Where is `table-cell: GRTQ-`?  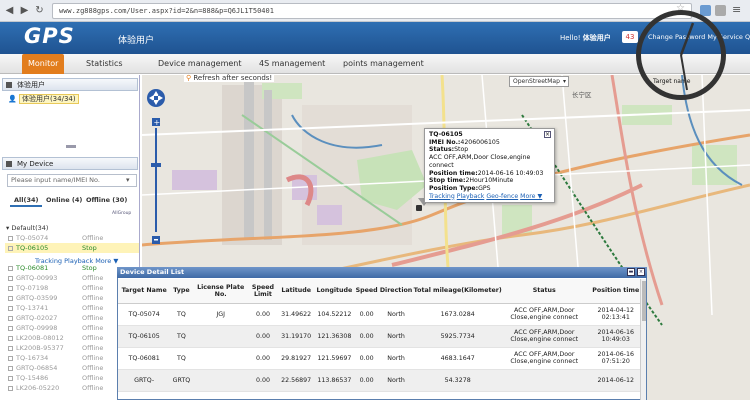 table-cell: GRTQ- is located at coordinates (144, 380).